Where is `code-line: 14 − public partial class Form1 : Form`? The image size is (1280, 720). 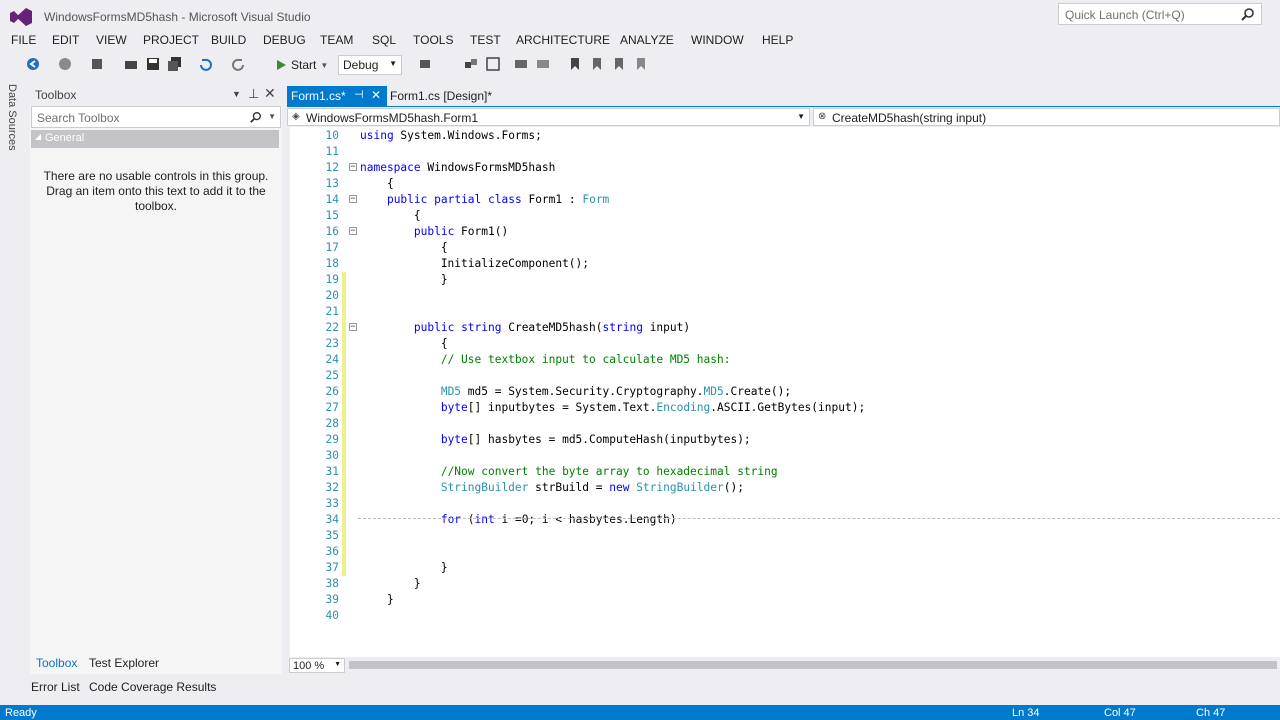 code-line: 14 − public partial class Form1 : Form is located at coordinates (783, 200).